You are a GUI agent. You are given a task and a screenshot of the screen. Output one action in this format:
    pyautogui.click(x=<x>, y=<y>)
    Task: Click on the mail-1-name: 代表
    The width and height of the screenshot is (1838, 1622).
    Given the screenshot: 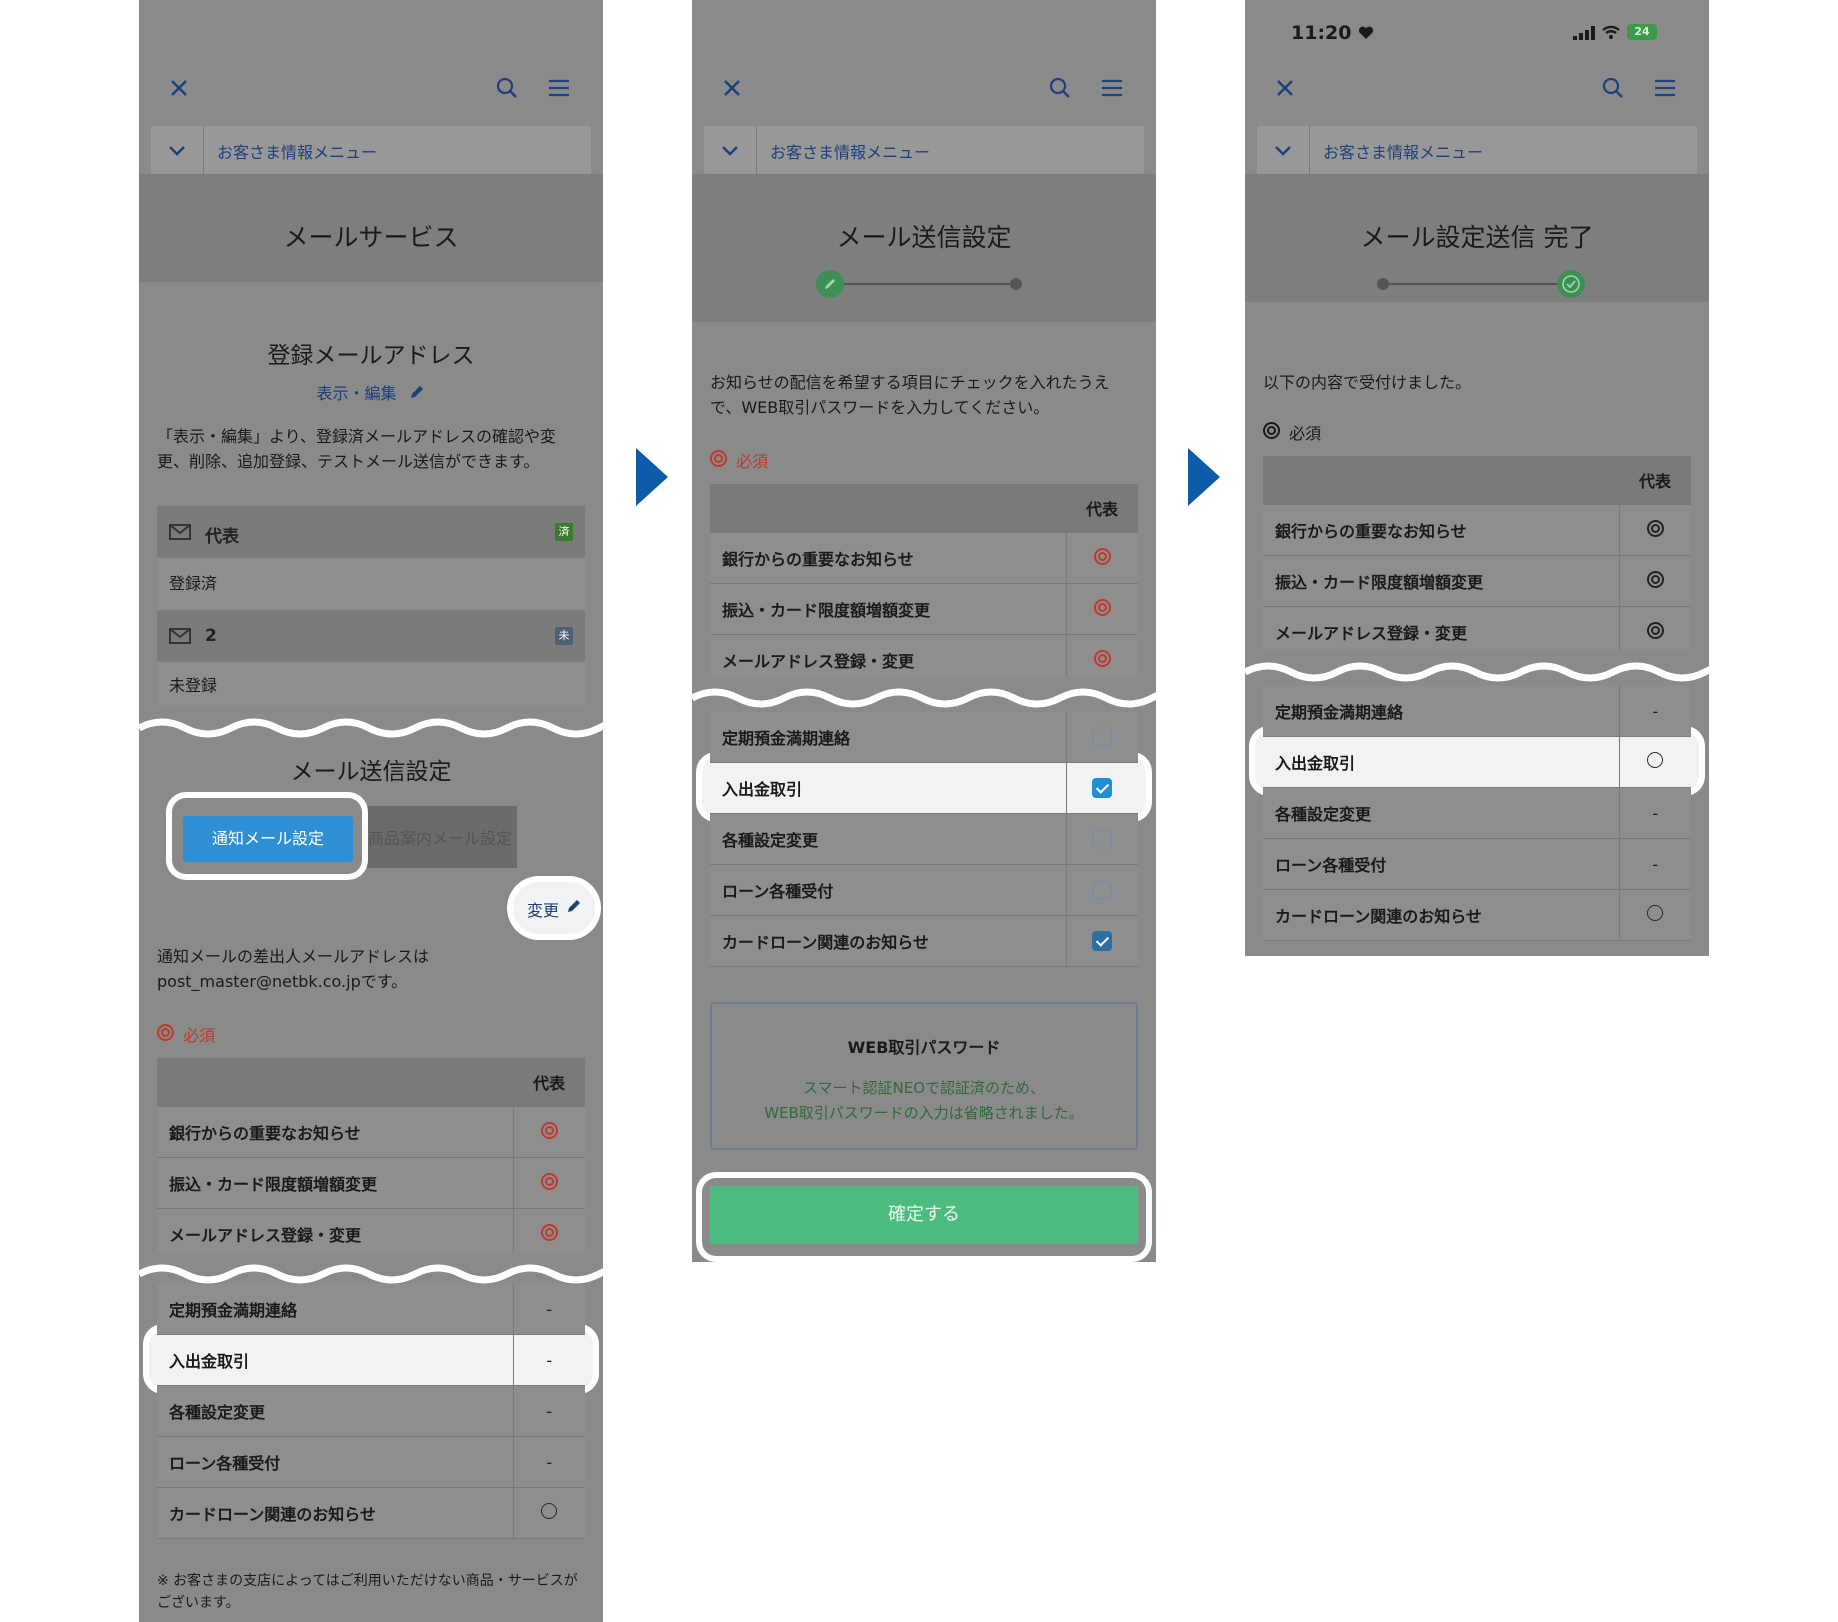 What is the action you would take?
    pyautogui.click(x=222, y=537)
    